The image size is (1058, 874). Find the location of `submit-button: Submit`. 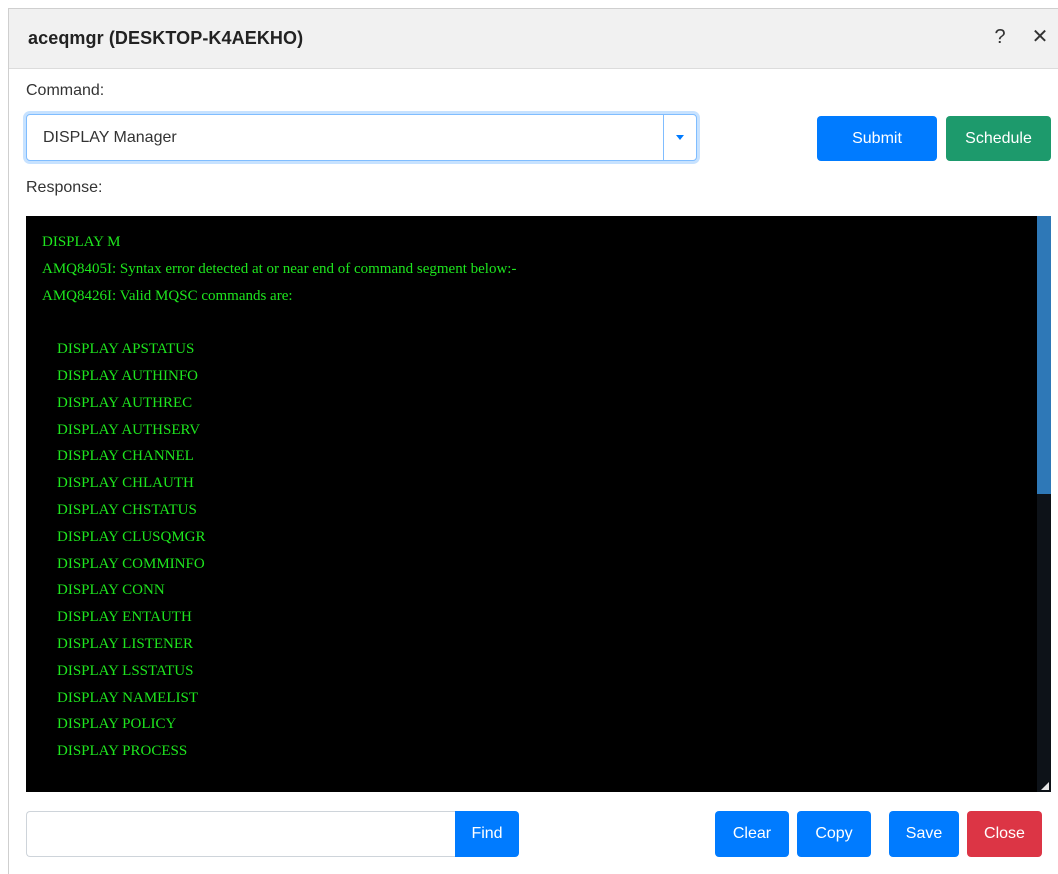

submit-button: Submit is located at coordinates (877, 138).